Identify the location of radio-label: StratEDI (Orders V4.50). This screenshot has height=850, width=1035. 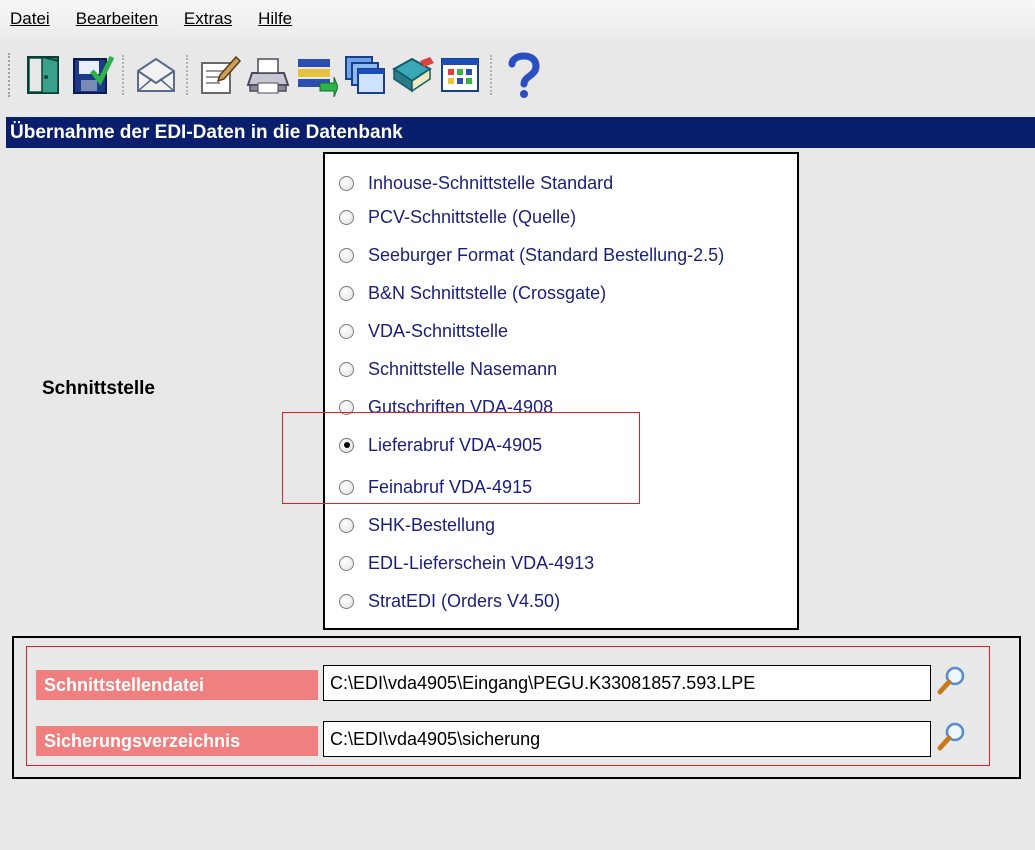
(464, 600).